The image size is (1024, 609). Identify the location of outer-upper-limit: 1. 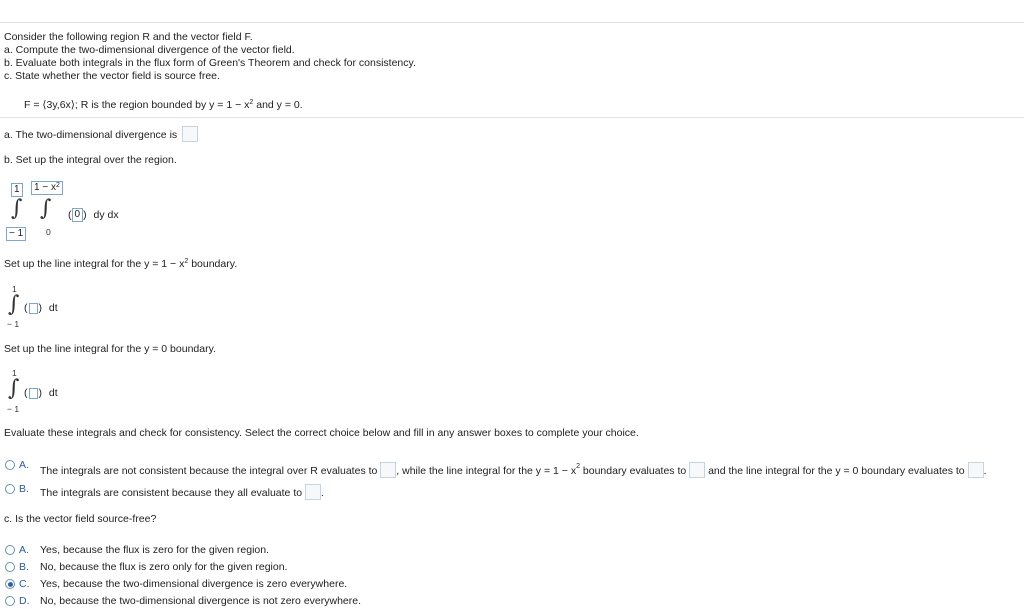
(17, 190).